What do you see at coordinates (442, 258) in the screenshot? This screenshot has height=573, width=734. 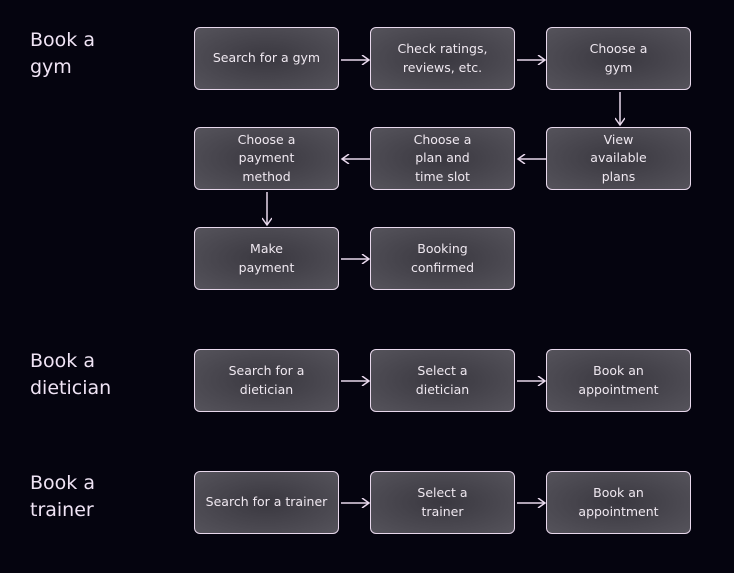 I see `step-booking-confirmed: Booking confirmed` at bounding box center [442, 258].